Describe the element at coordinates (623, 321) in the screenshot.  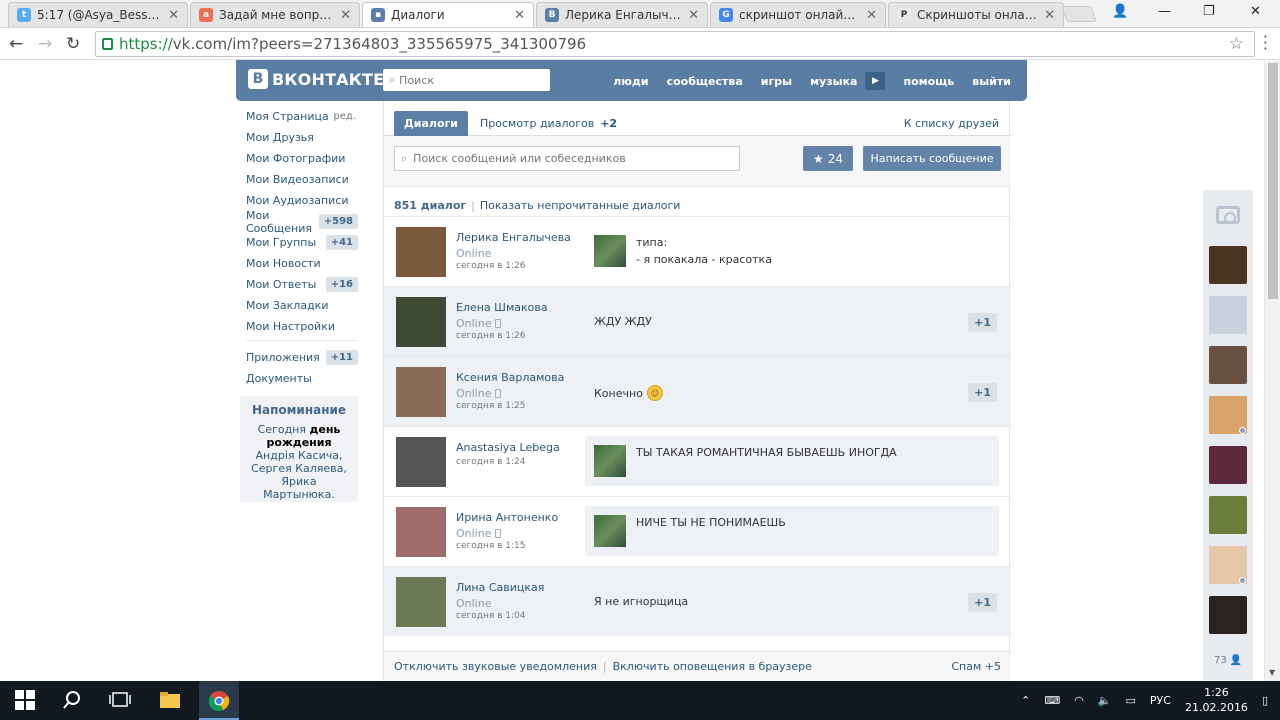
I see `last-message: ЖДУ ЖДУ` at that location.